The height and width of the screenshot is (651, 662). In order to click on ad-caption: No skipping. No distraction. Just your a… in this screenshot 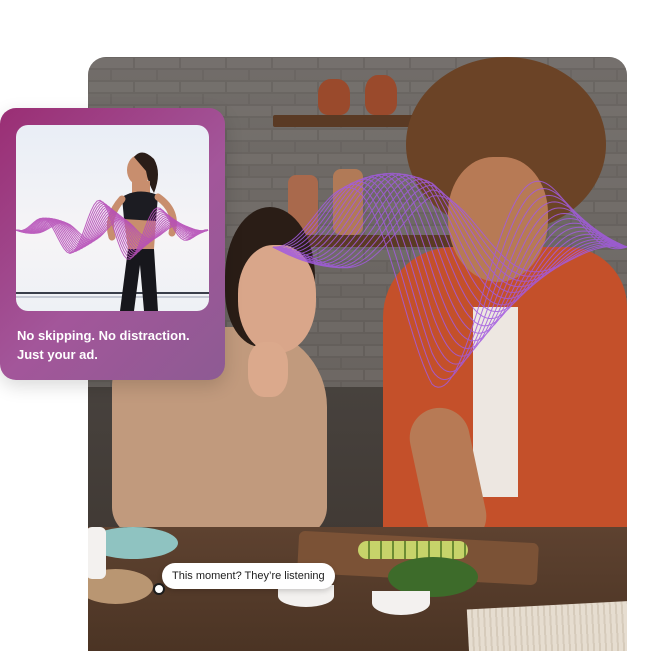, I will do `click(114, 345)`.